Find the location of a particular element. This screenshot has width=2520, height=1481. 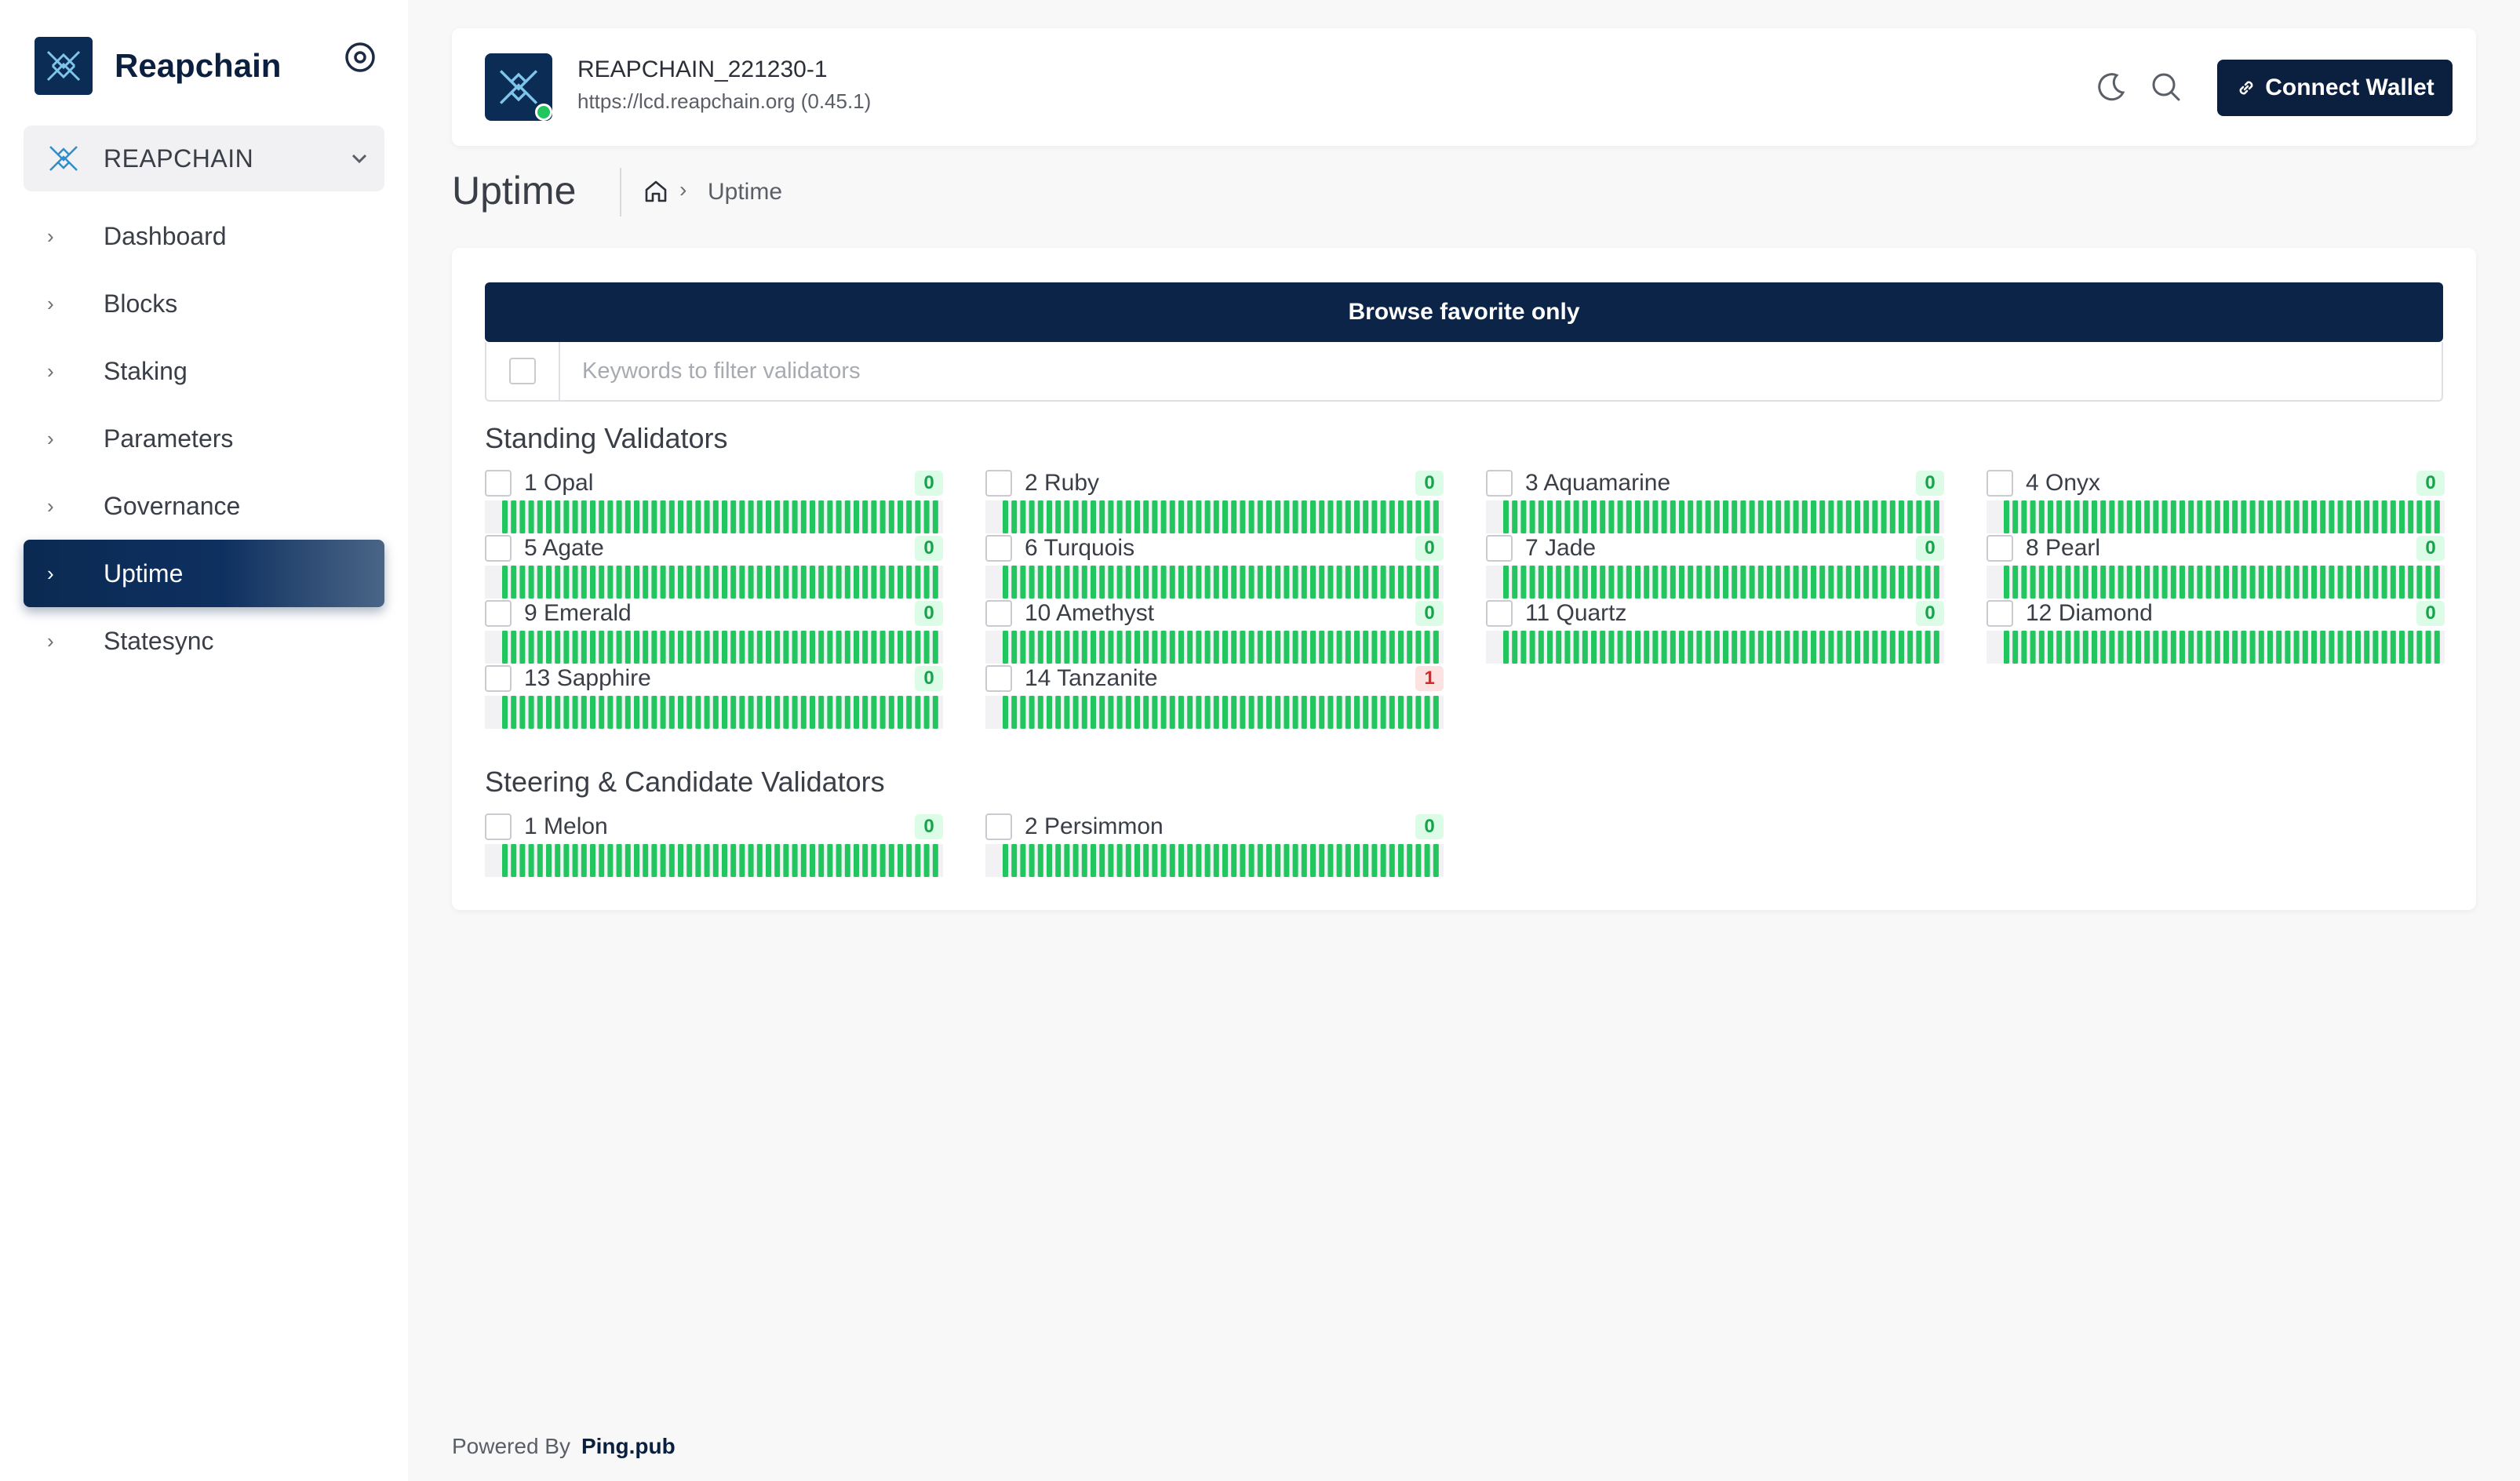

browse-favorite-button: Browse favorite only is located at coordinates (1464, 312).